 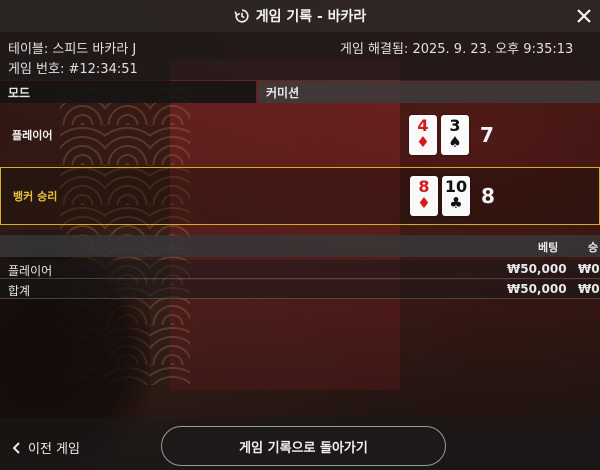 I want to click on header-bar: 게임 기록 - 바카라, so click(x=300, y=16).